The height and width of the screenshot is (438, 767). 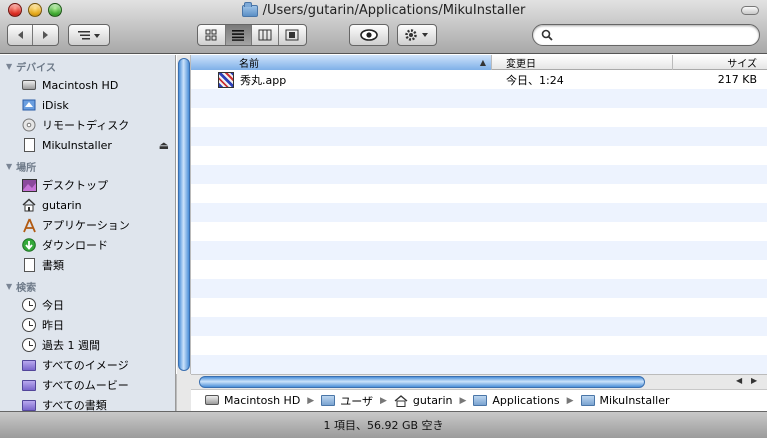 What do you see at coordinates (87, 403) in the screenshot?
I see `sidebar-item-all-documents: すべての書類` at bounding box center [87, 403].